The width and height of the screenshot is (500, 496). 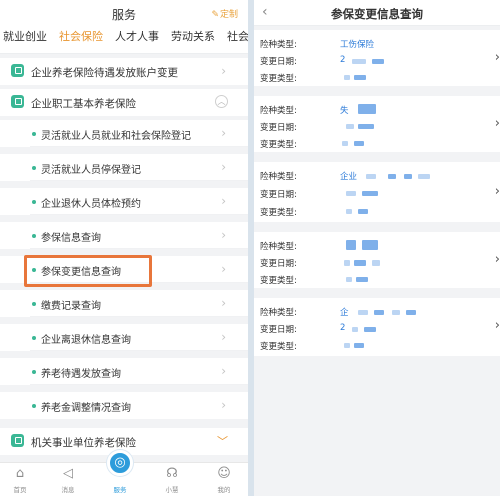 What do you see at coordinates (344, 111) in the screenshot?
I see `insurance-type-value: 失` at bounding box center [344, 111].